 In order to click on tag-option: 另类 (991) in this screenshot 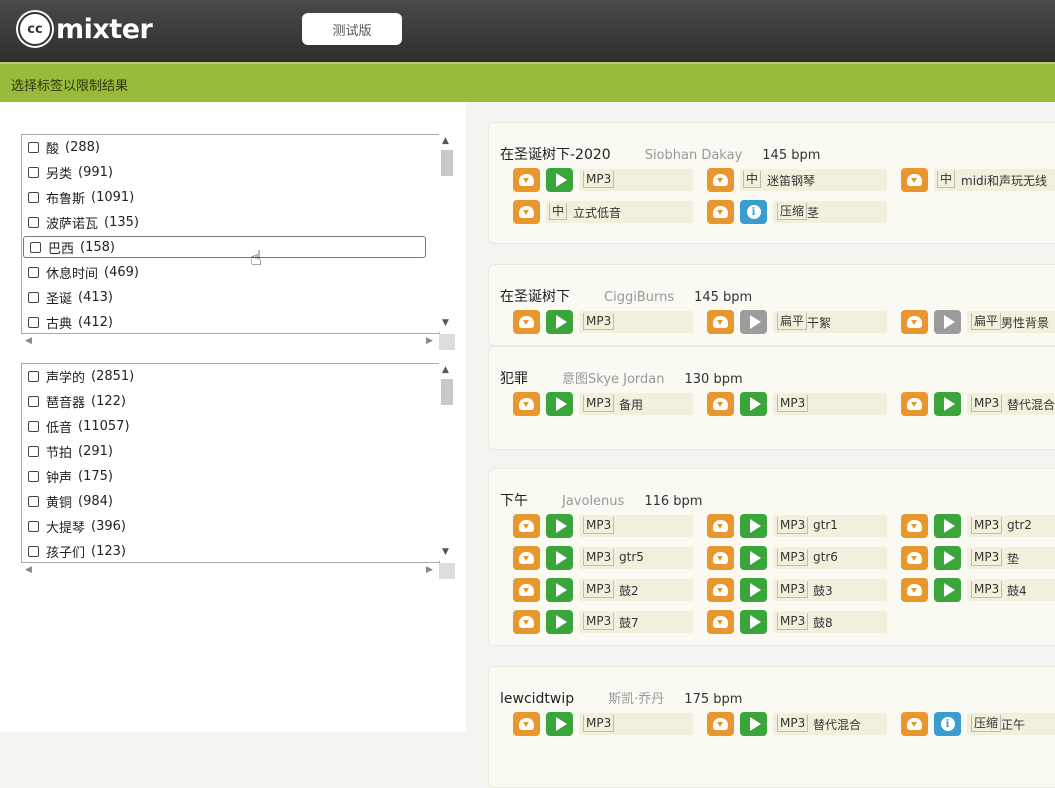, I will do `click(230, 172)`.